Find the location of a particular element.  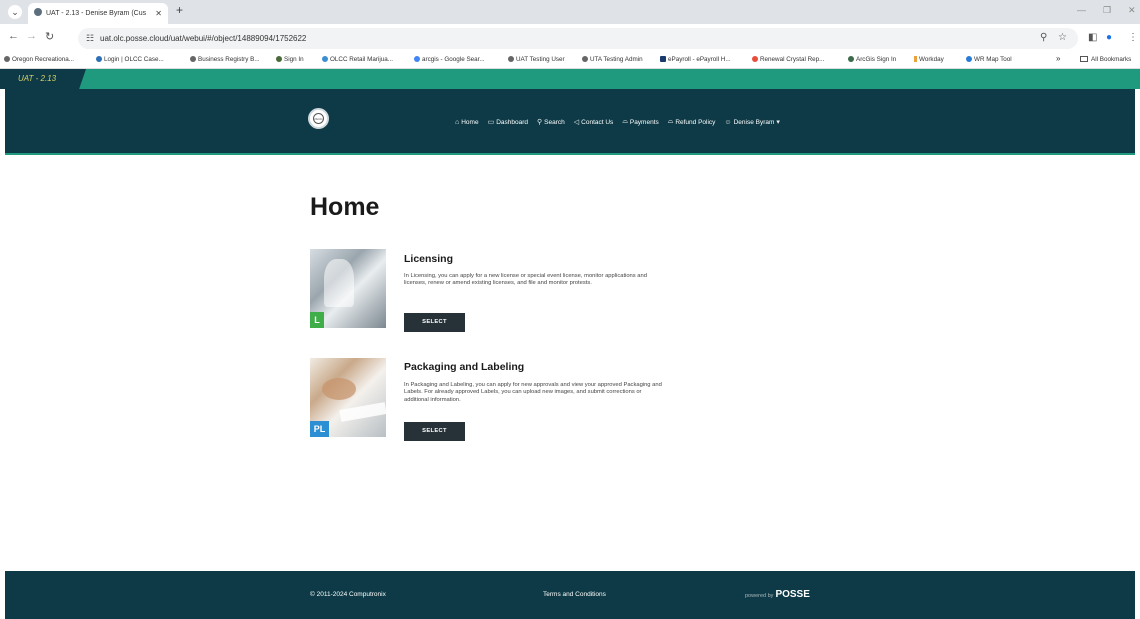

packaging-image: PL is located at coordinates (348, 397).